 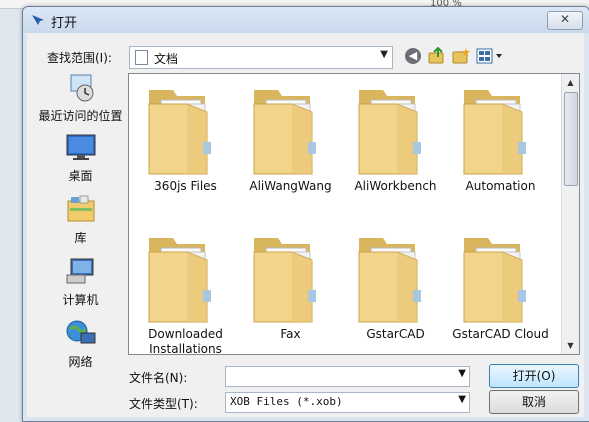 I want to click on places-bar: 最近访问的位置 桌面 库 计算机 网络, so click(x=80, y=220).